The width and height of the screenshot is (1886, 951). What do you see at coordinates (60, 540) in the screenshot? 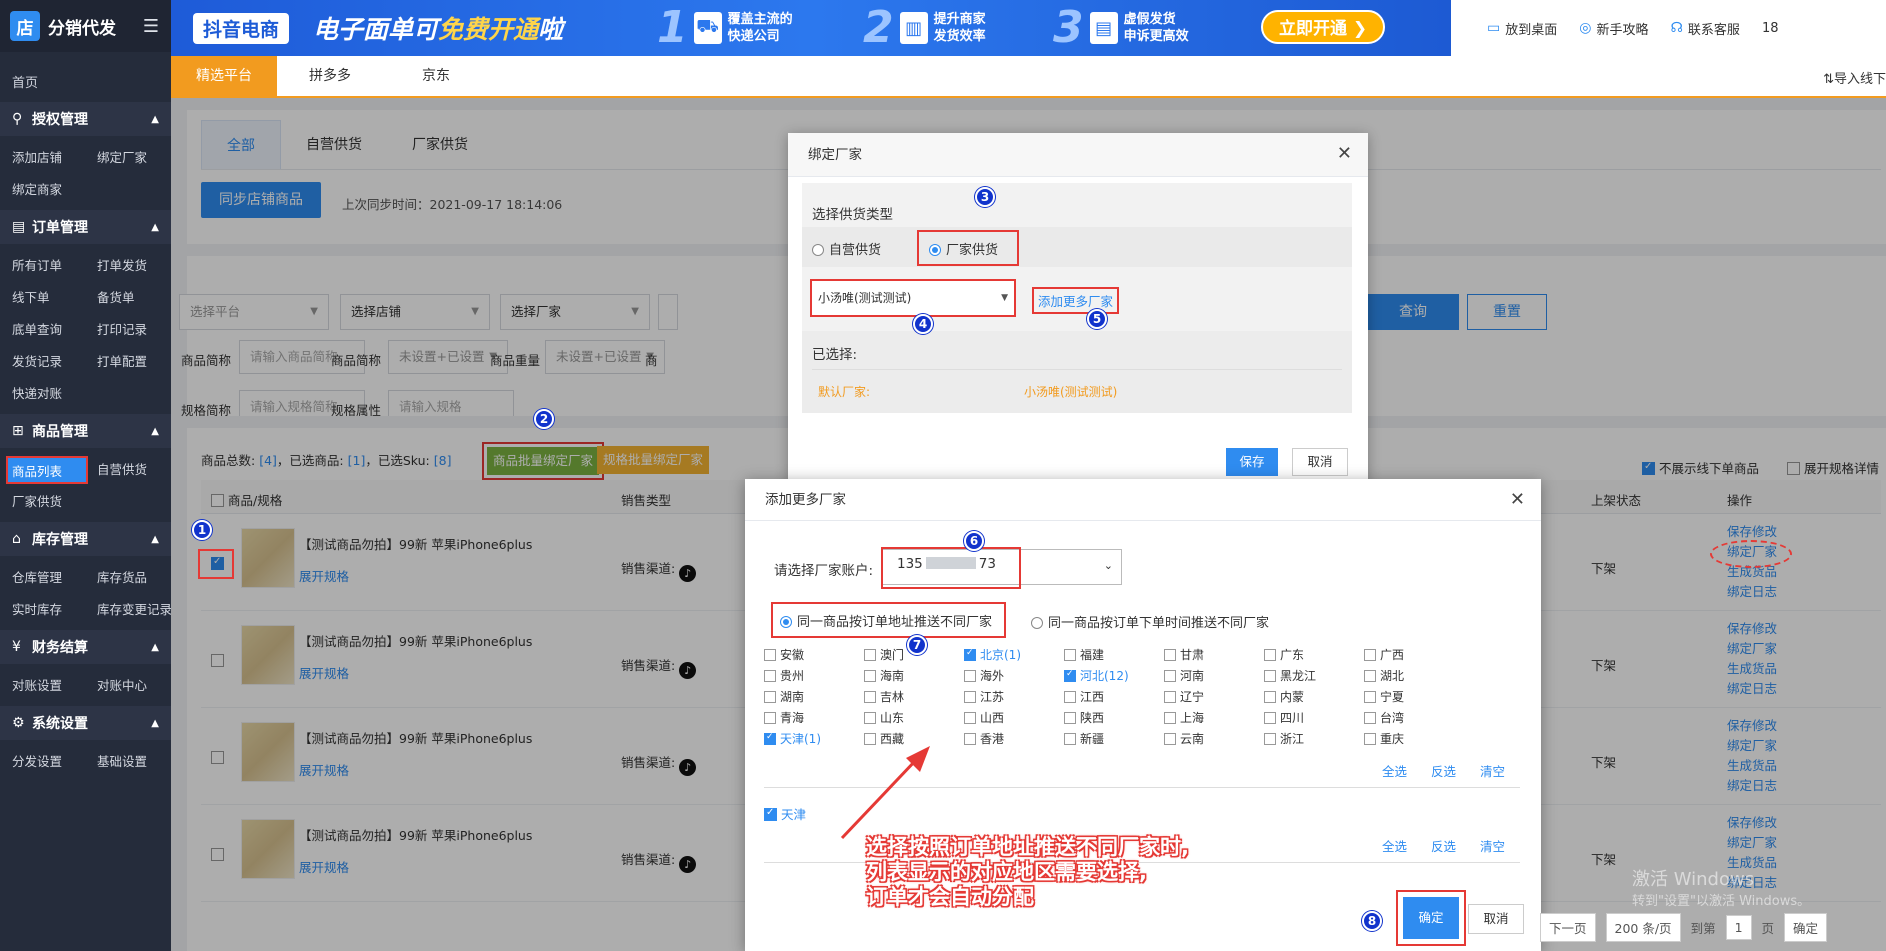
I see `group-title: 库存管理` at bounding box center [60, 540].